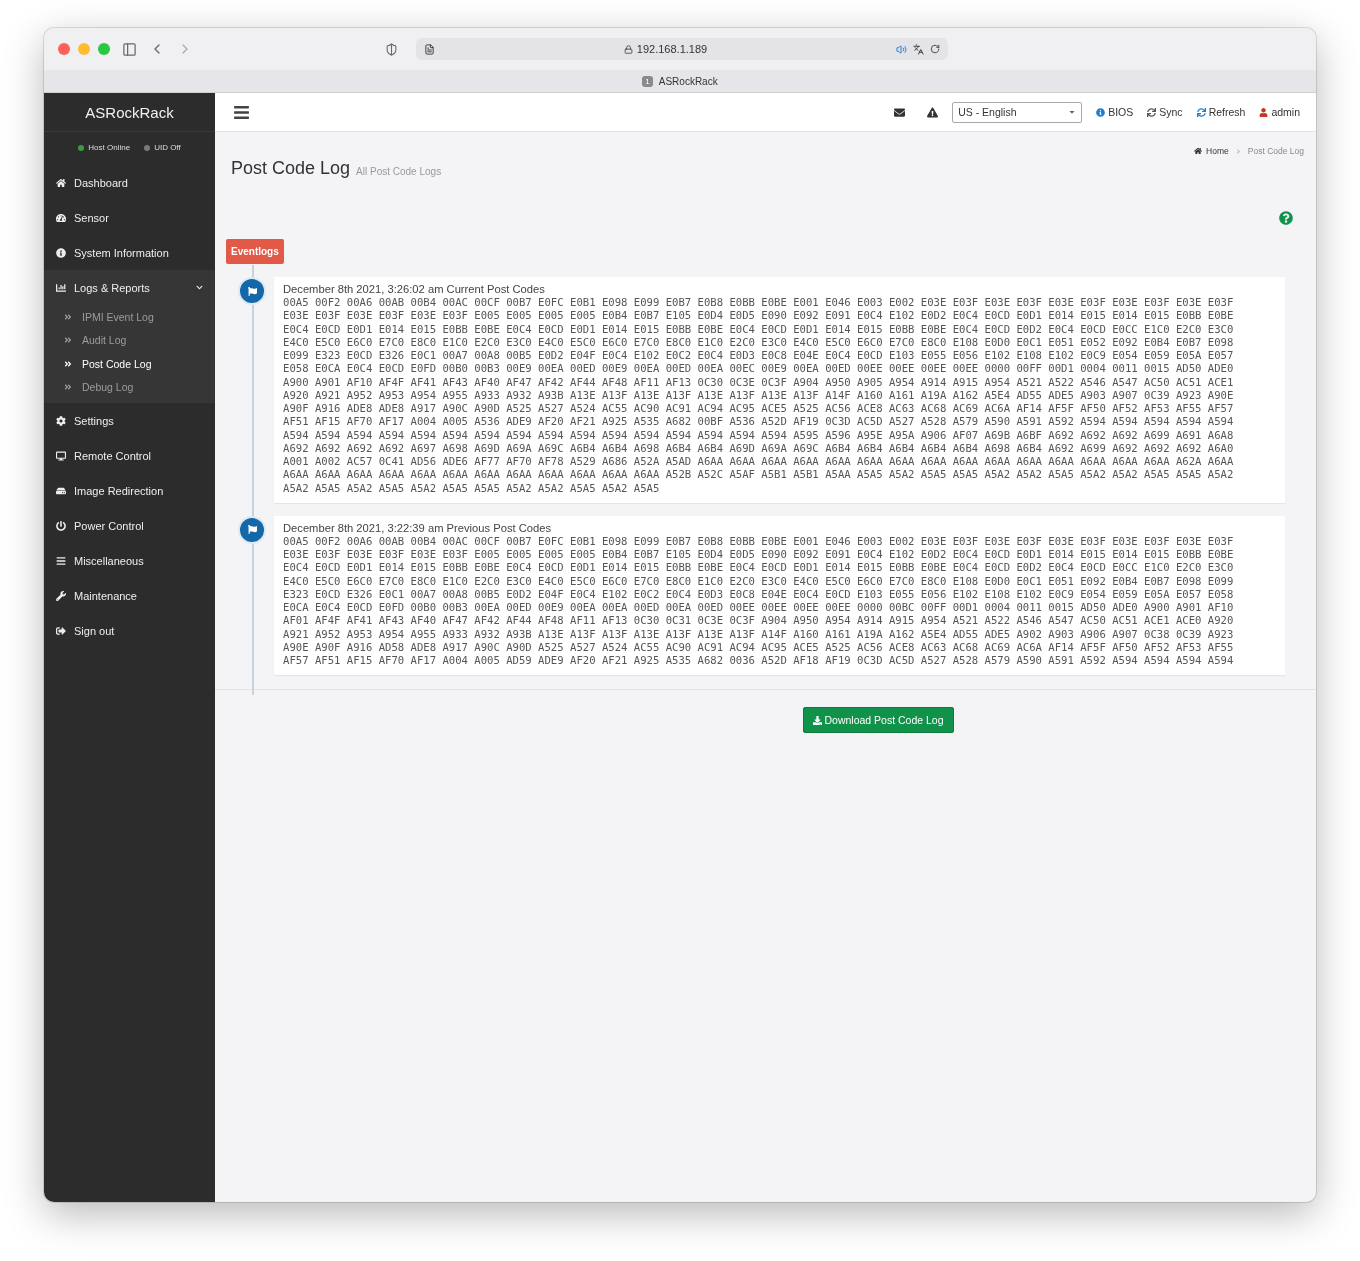  I want to click on envelope-icon, so click(900, 112).